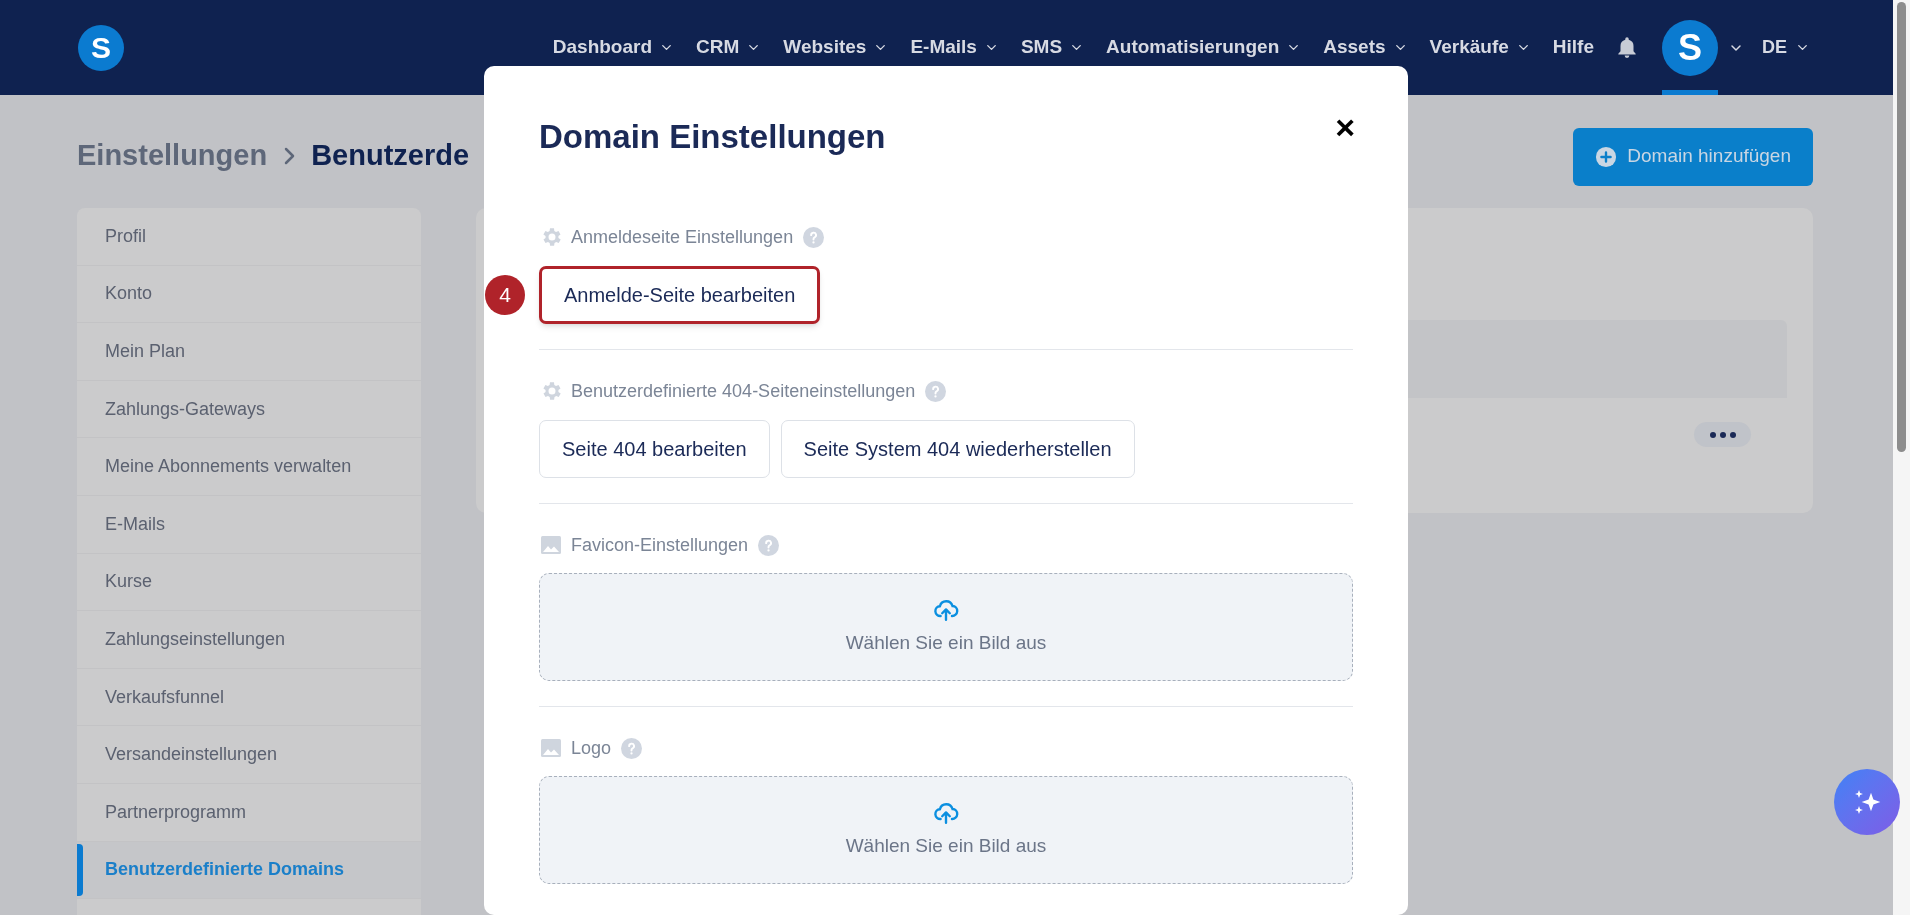 The image size is (1910, 915). I want to click on sidebar-item: Zahlungs-Gateways, so click(249, 409).